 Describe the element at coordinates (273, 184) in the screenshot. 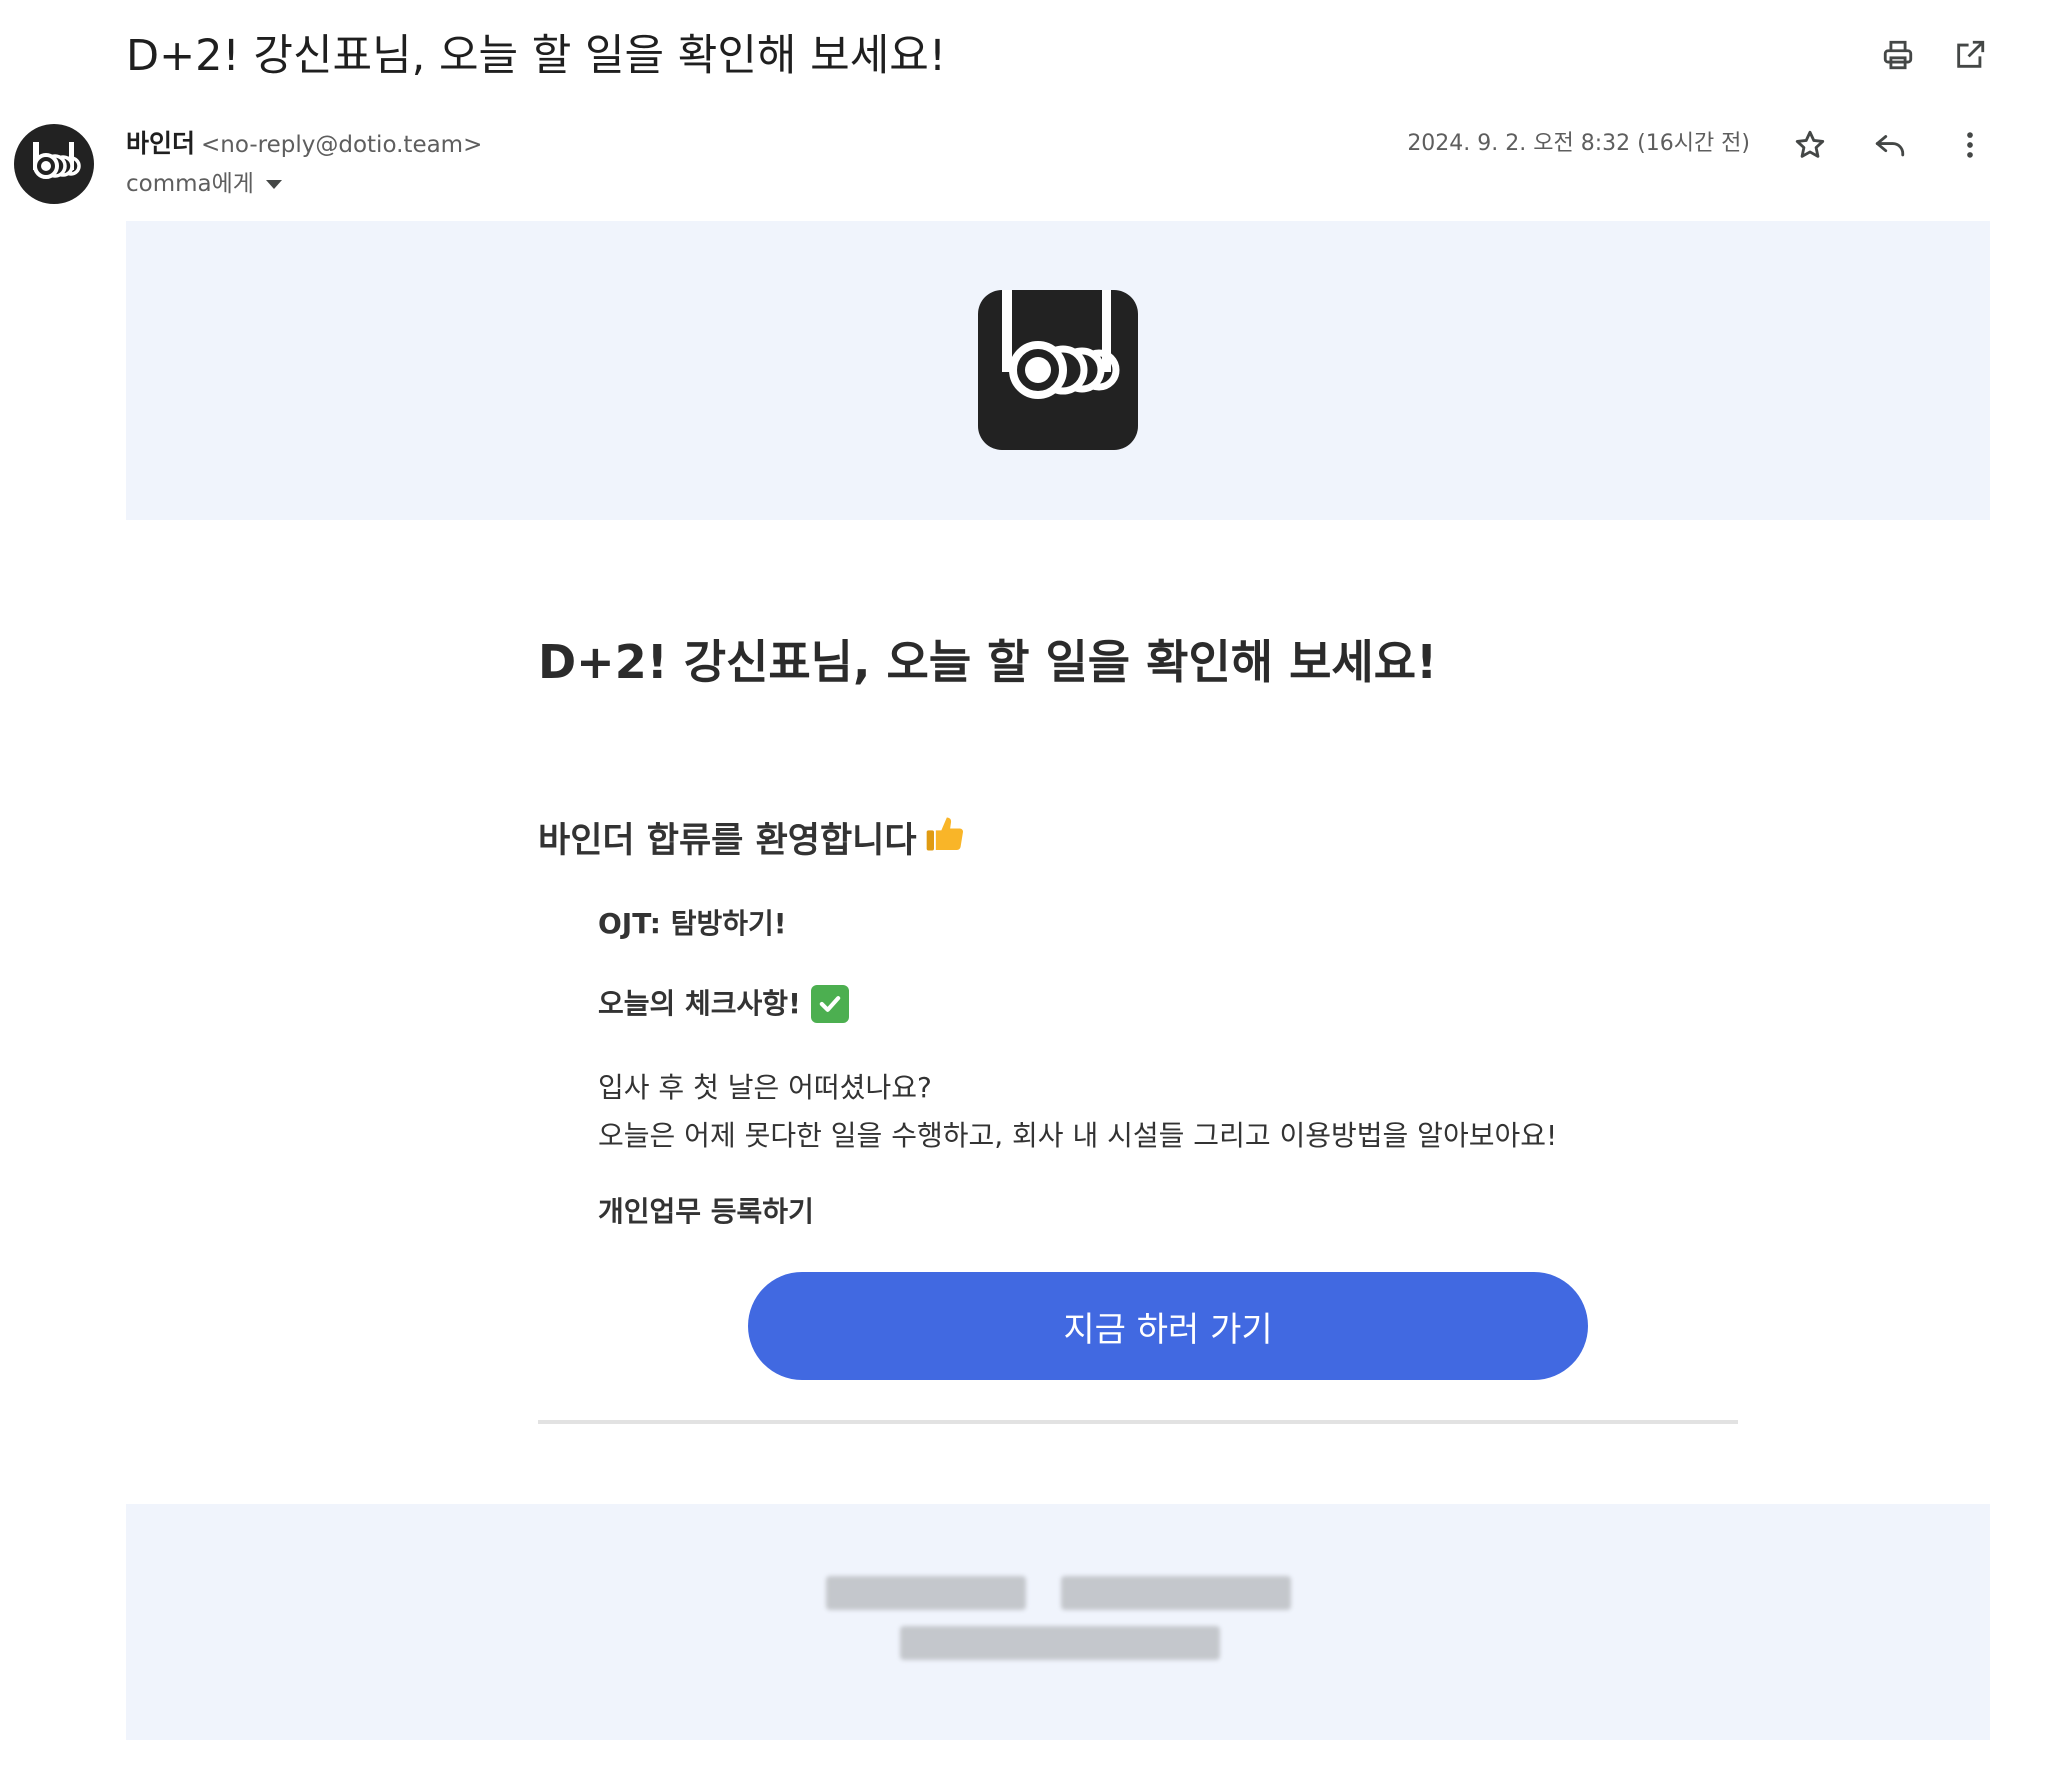

I see `caret-down-icon` at that location.